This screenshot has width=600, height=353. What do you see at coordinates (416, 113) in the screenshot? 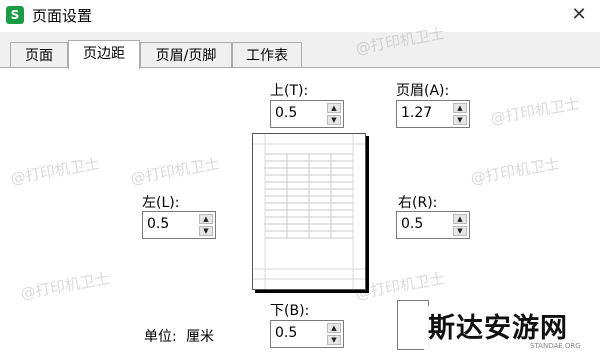
I see `header-margin-value: 1.27` at bounding box center [416, 113].